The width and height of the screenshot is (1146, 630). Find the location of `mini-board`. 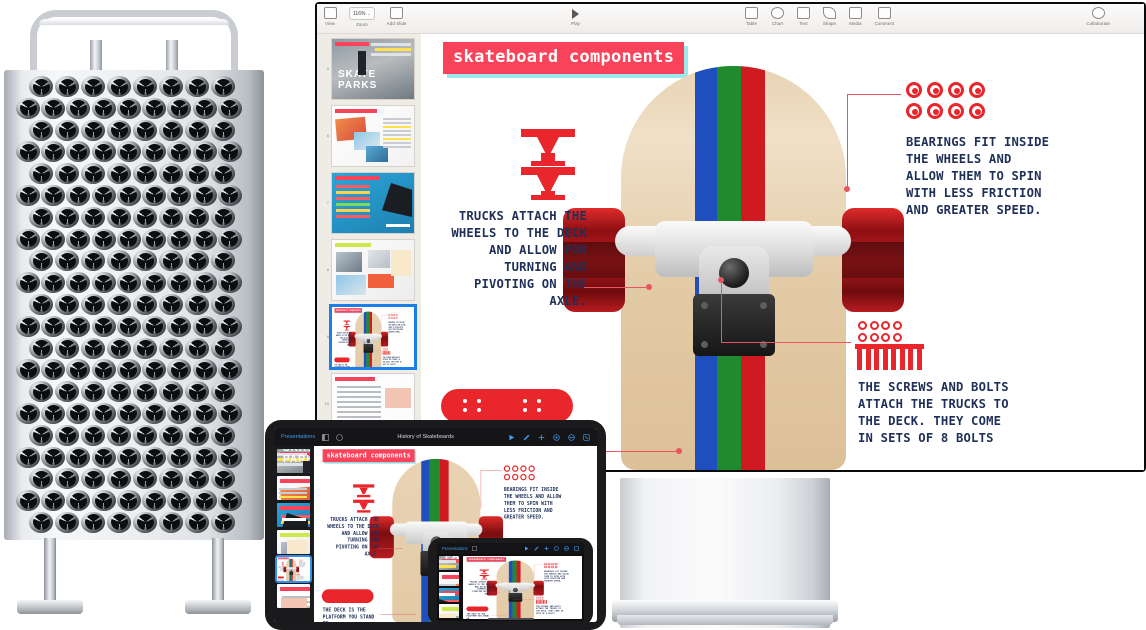

mini-board is located at coordinates (515, 589).